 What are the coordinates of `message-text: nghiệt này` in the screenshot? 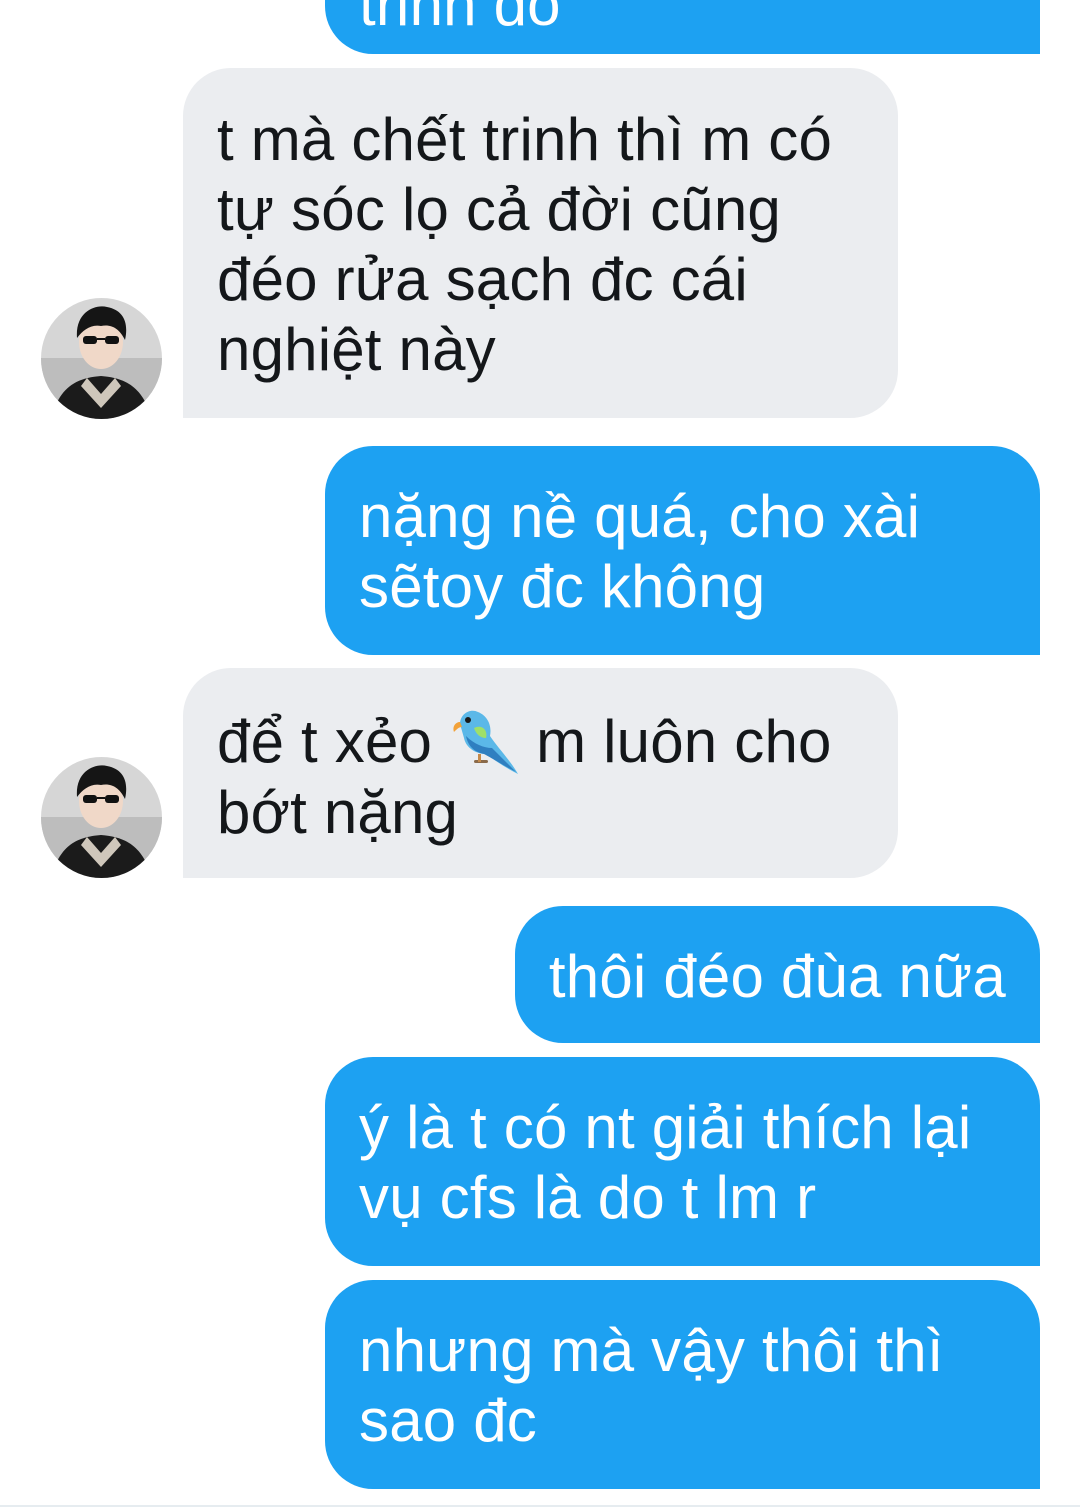 It's located at (356, 349).